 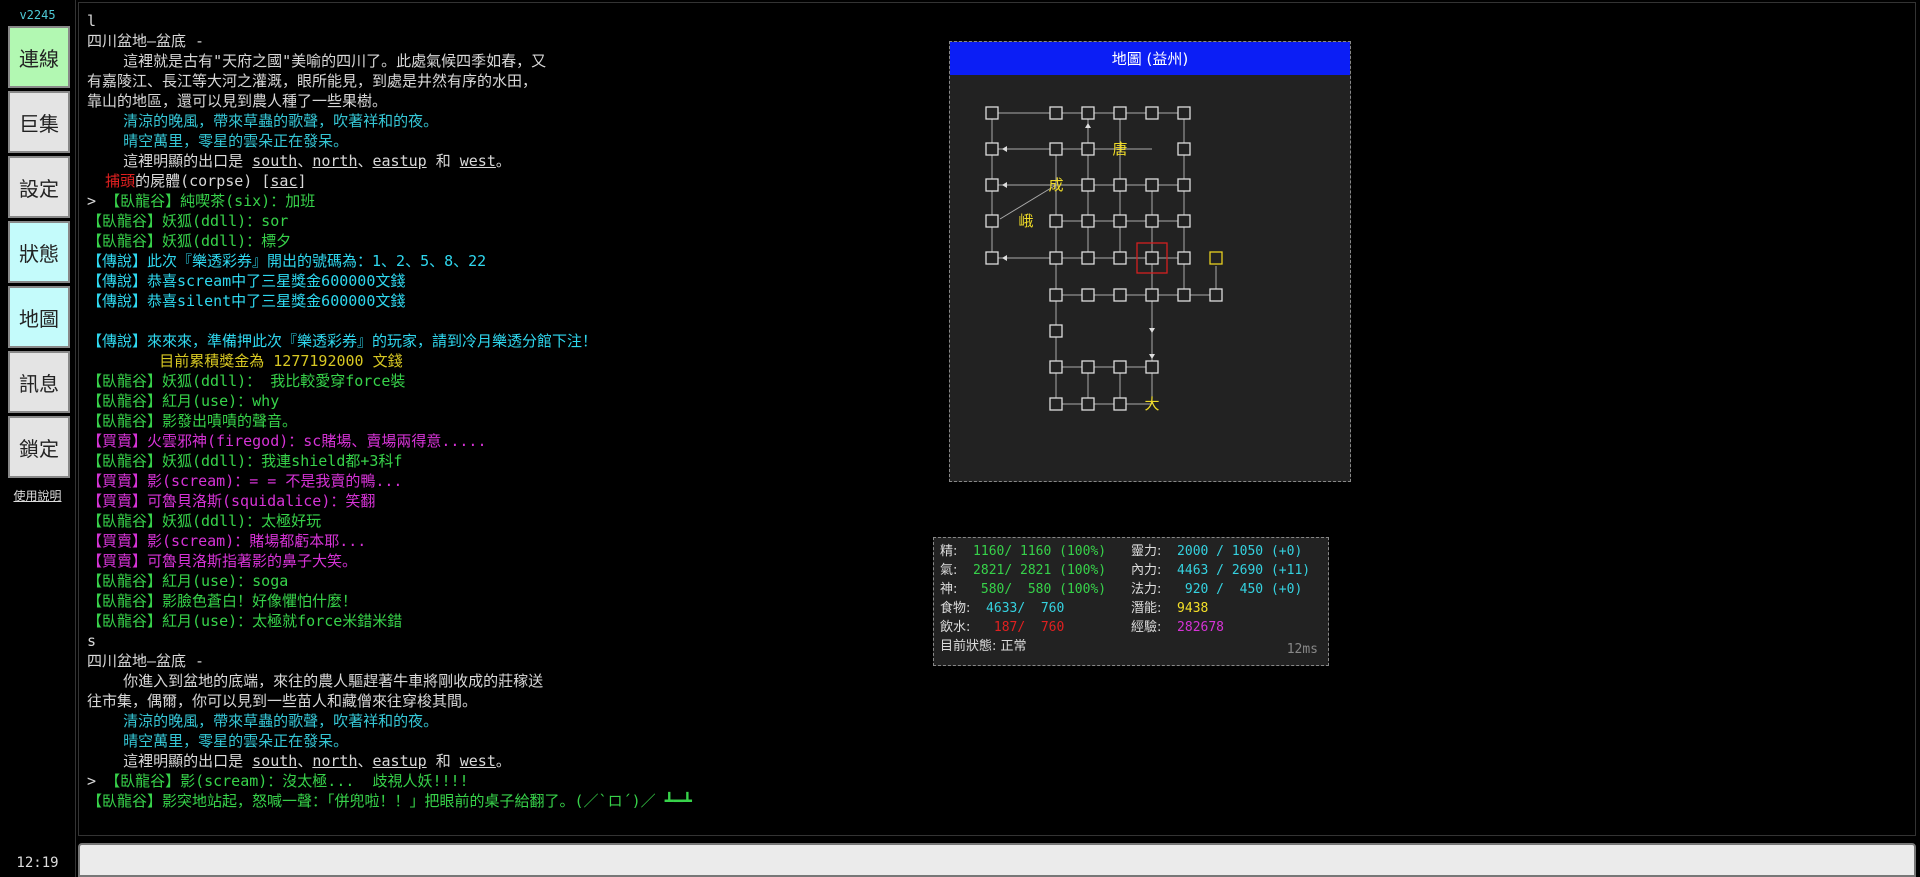 I want to click on output-text: 【臥龍谷】純喫茶(six)：加班, so click(x=210, y=201).